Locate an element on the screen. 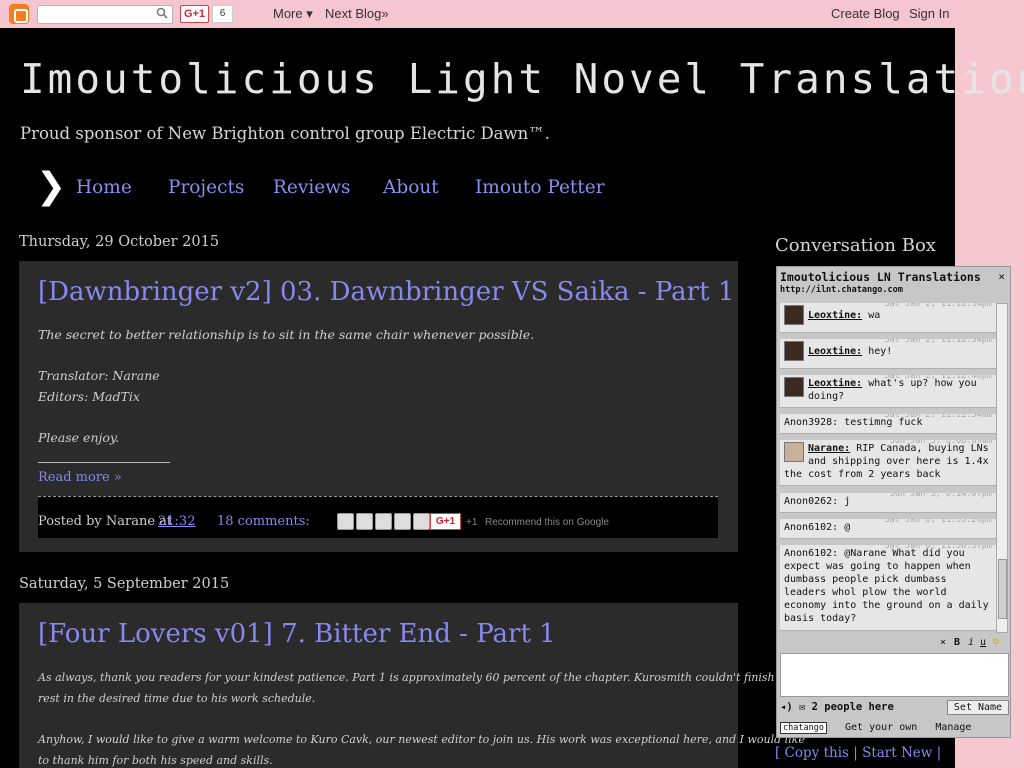  google-plus-button: G+1 is located at coordinates (194, 14).